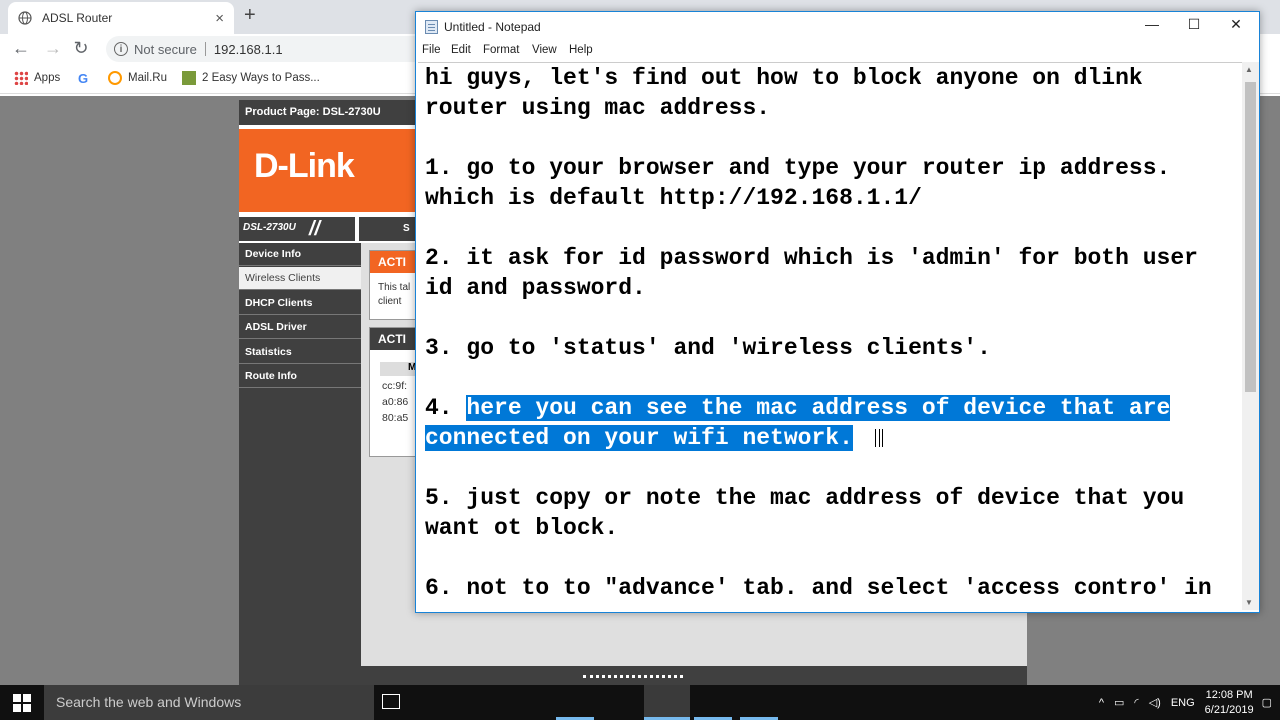  I want to click on menu-wireless-clients: Wireless Clients, so click(300, 279).